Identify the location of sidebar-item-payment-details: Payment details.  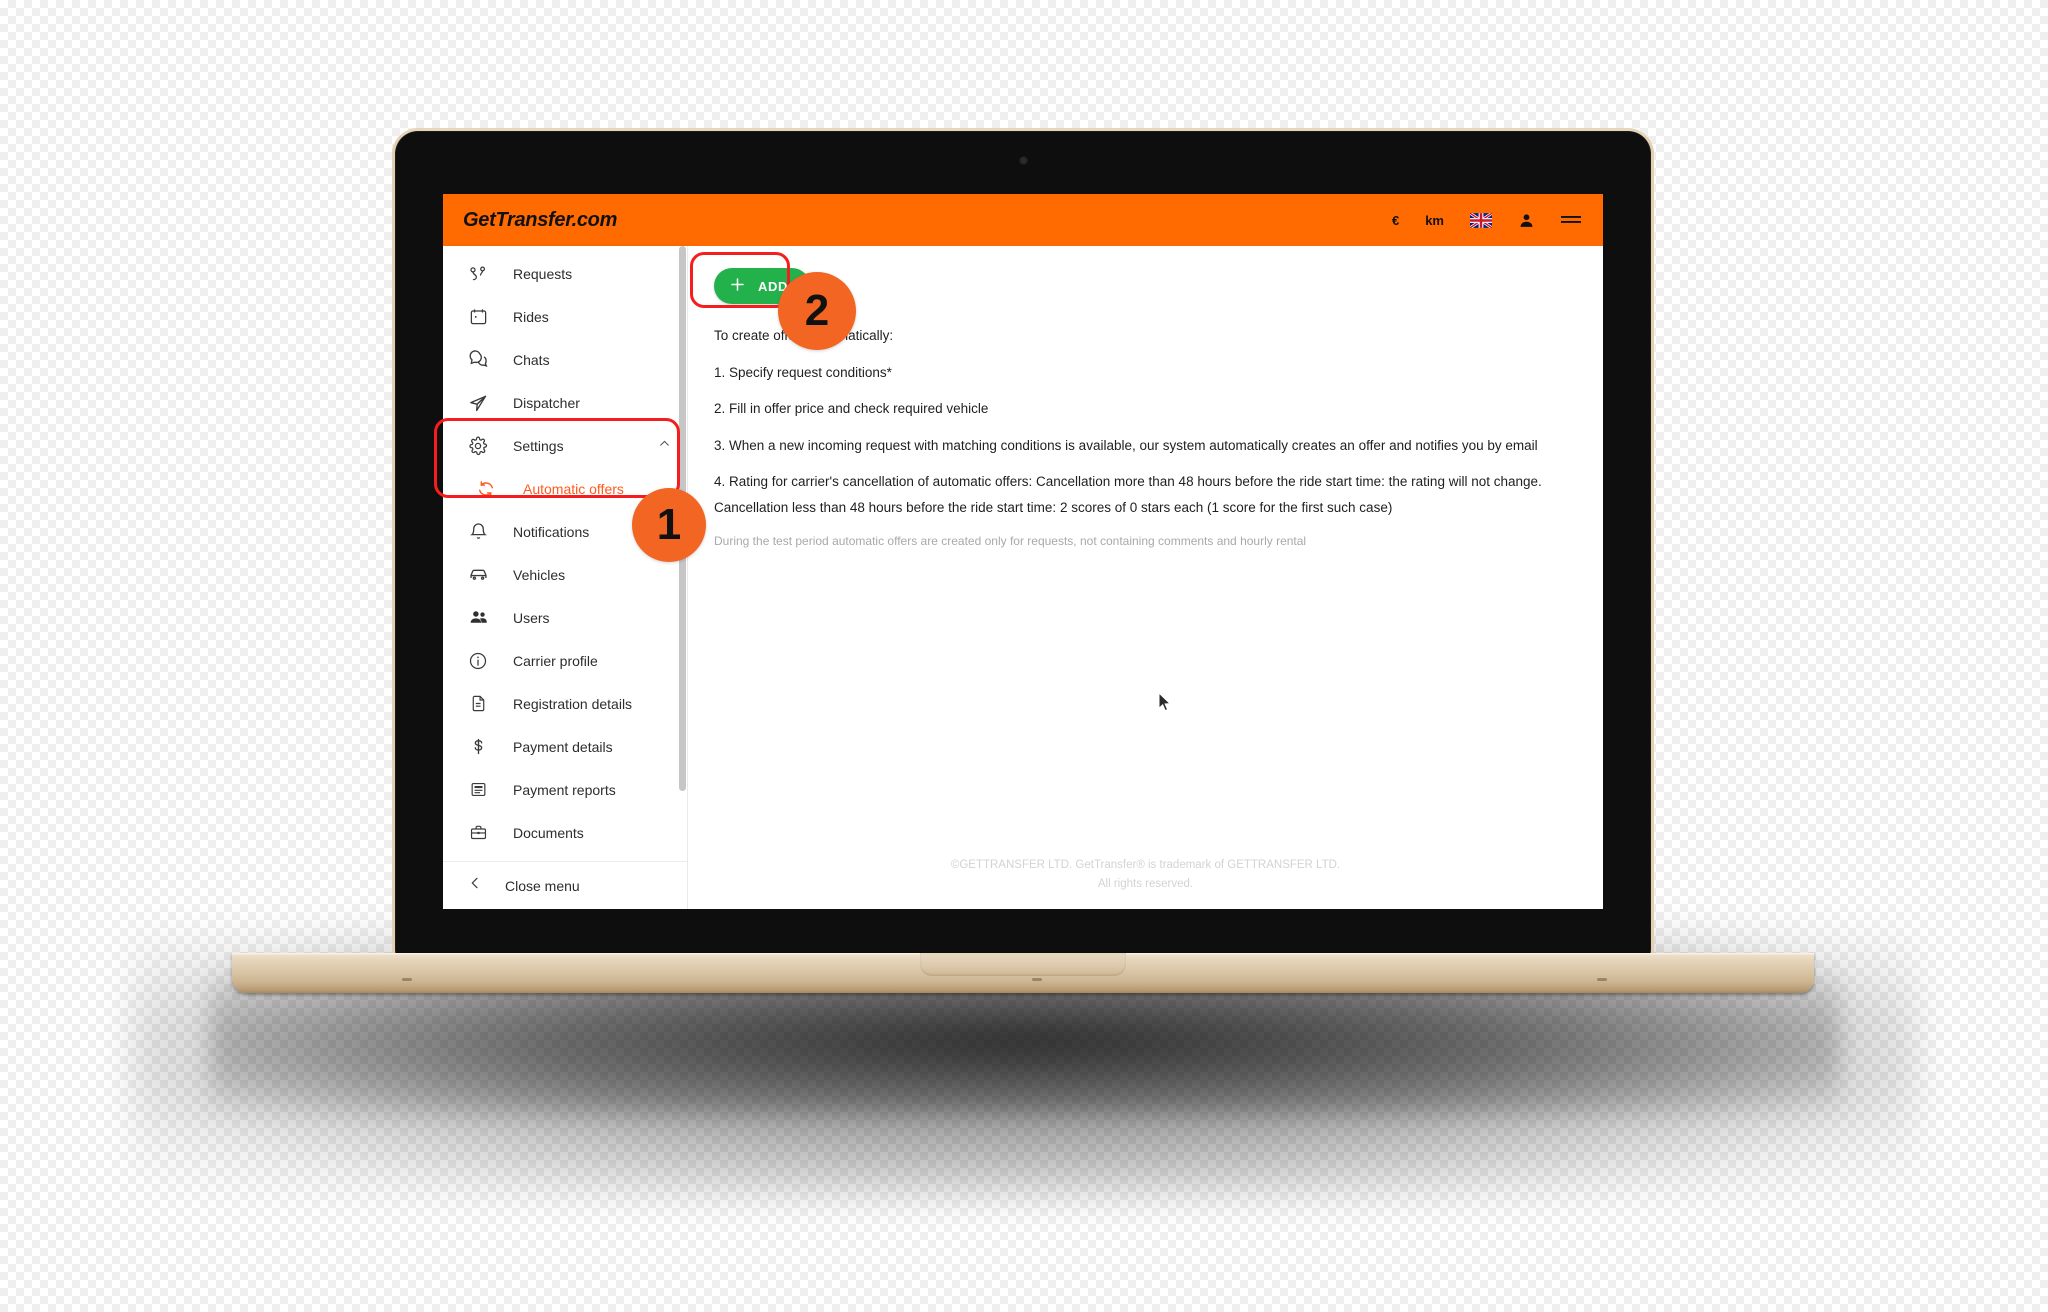
(565, 746).